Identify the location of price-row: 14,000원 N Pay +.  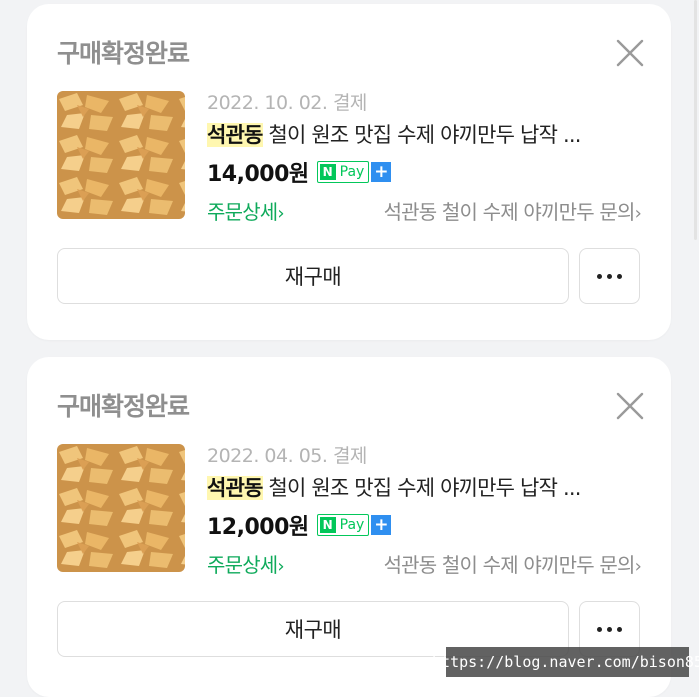
(299, 172).